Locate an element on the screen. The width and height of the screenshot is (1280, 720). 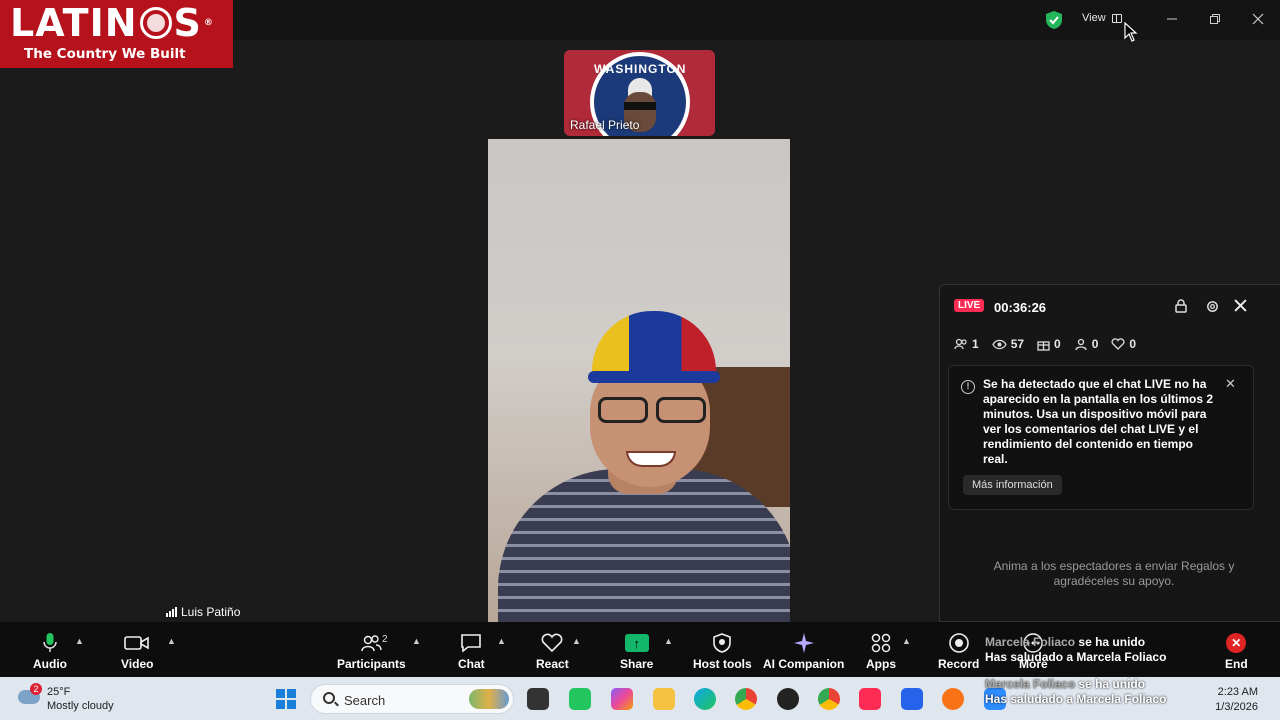
participants-icon is located at coordinates (372, 643).